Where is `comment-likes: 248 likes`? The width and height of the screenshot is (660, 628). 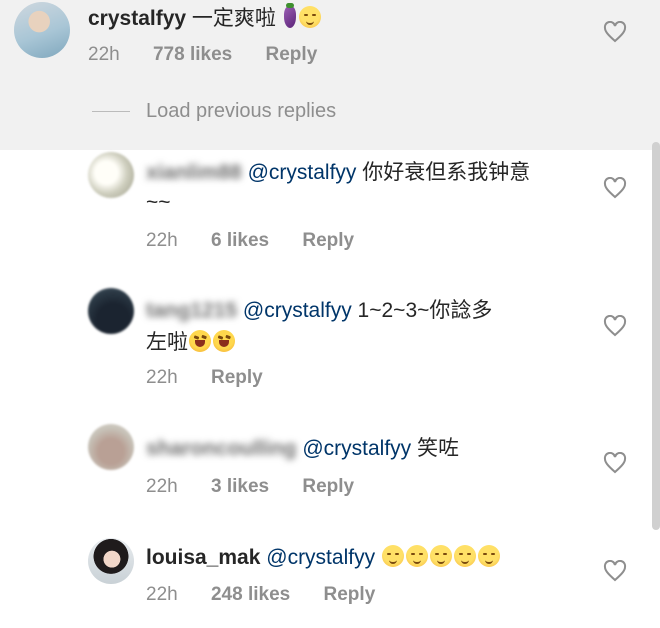 comment-likes: 248 likes is located at coordinates (250, 594).